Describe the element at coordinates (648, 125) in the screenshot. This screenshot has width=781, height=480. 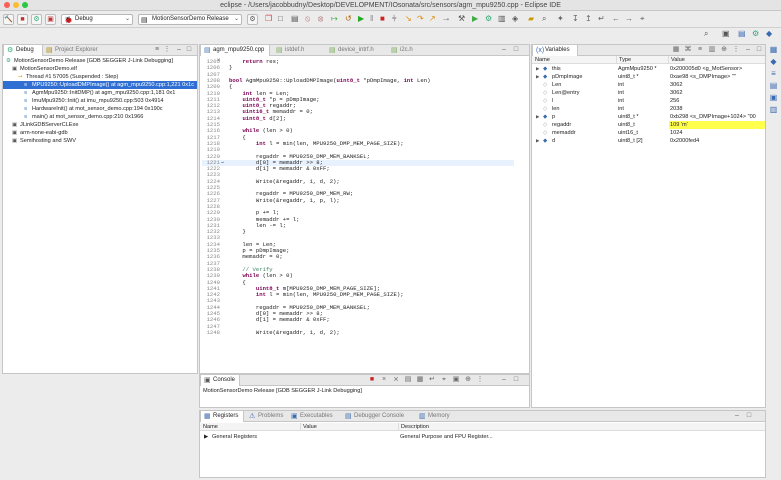
I see `variable-row: ◇ regaddr uint8_t 109 'm'` at that location.